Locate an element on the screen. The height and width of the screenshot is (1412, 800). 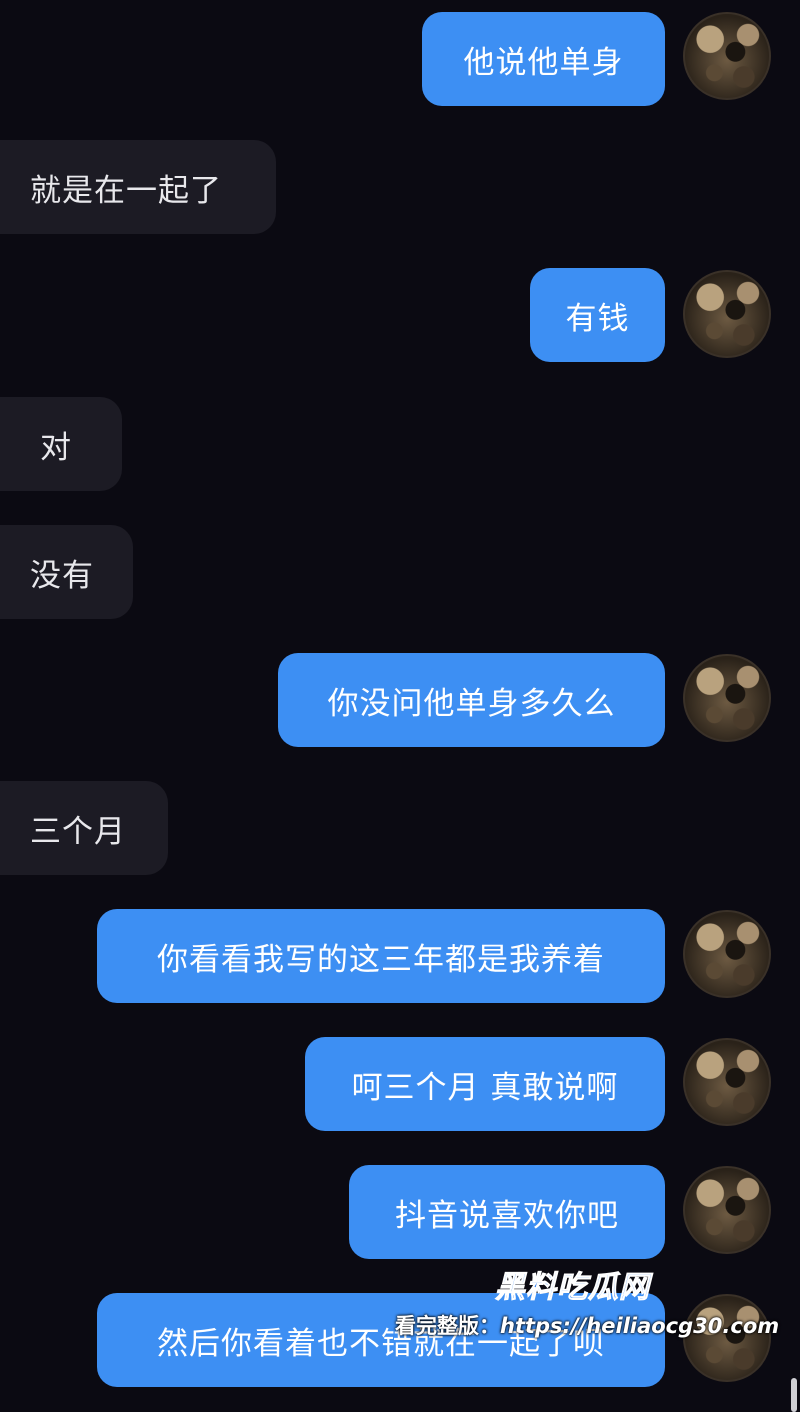
message-text: 你看看我写的这三年都是我养着 is located at coordinates (381, 959).